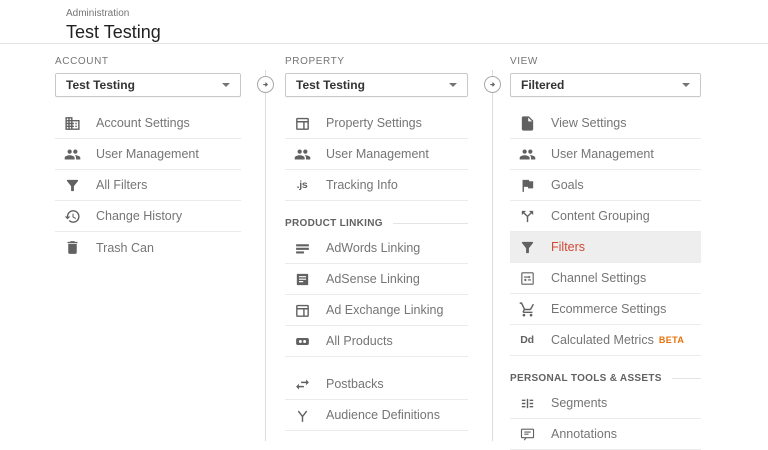 The width and height of the screenshot is (768, 450). I want to click on js-icon: .js, so click(302, 185).